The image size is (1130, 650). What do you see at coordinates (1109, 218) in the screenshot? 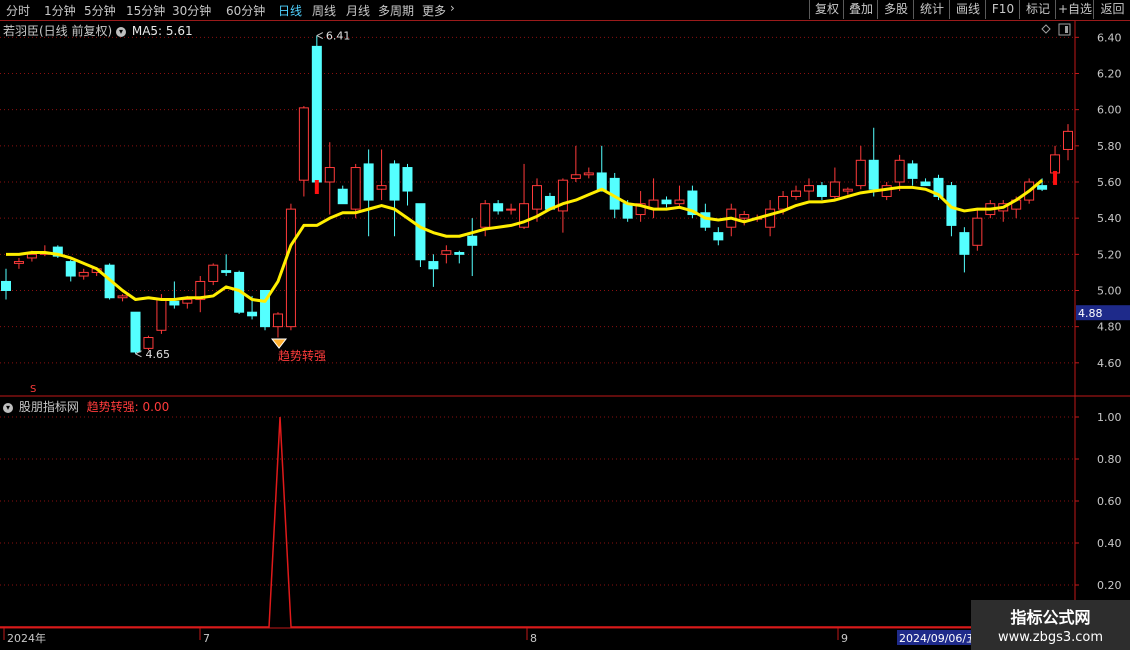
I see `main-y-tick-label-5: 5.40` at bounding box center [1109, 218].